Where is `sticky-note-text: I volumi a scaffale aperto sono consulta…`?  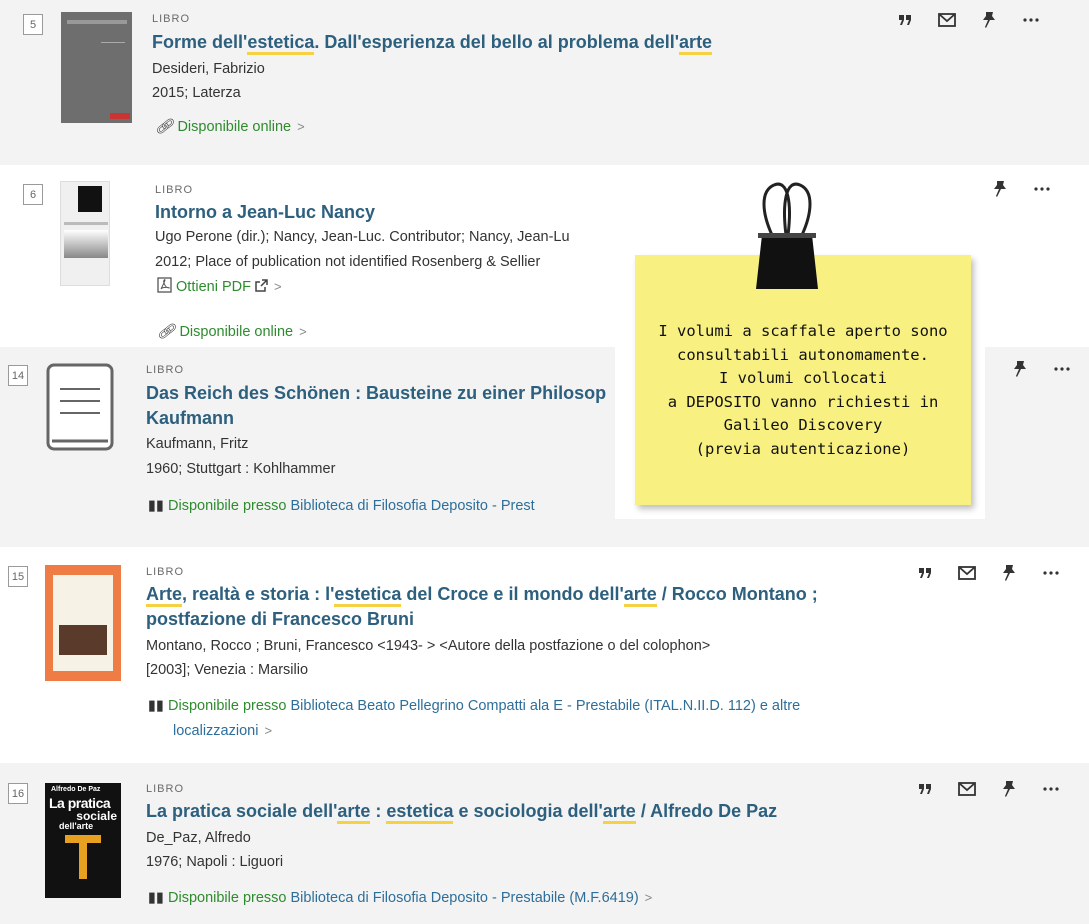 sticky-note-text: I volumi a scaffale aperto sono consulta… is located at coordinates (803, 390).